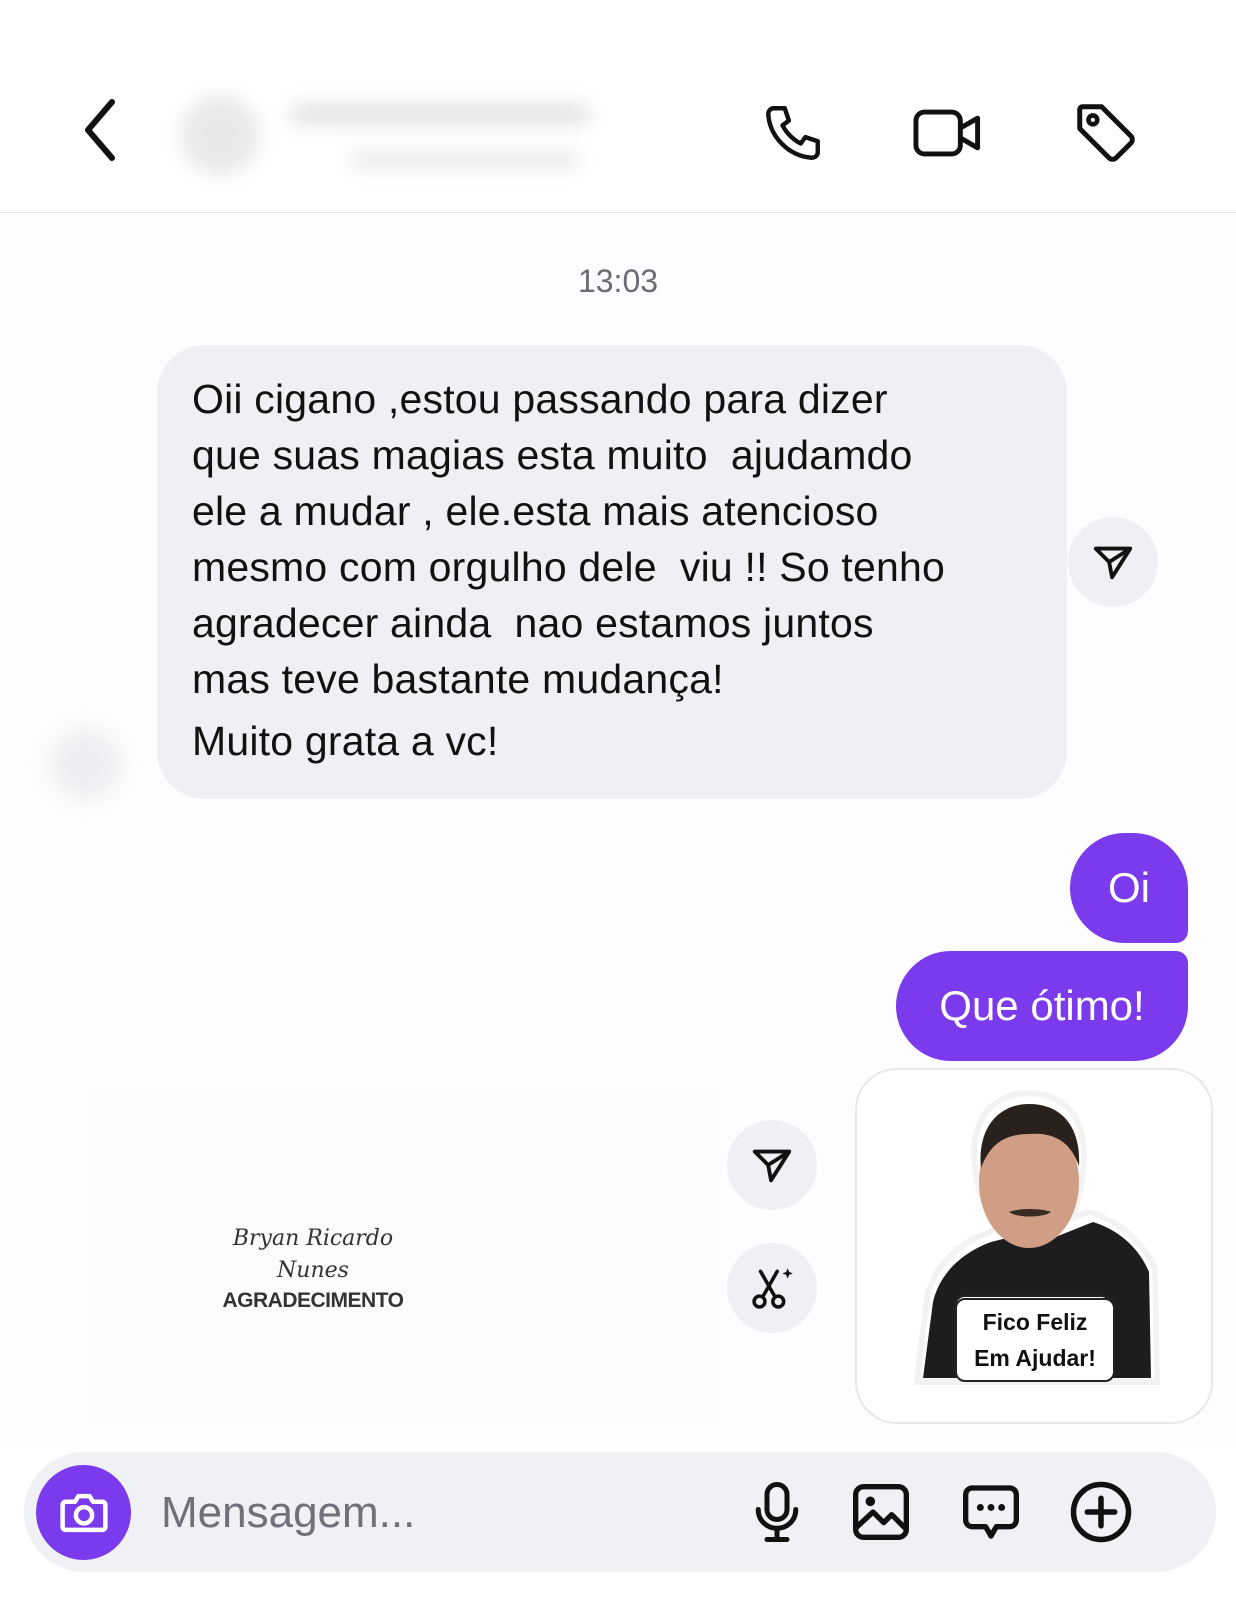 This screenshot has width=1236, height=1600. I want to click on contact-name, so click(440, 114).